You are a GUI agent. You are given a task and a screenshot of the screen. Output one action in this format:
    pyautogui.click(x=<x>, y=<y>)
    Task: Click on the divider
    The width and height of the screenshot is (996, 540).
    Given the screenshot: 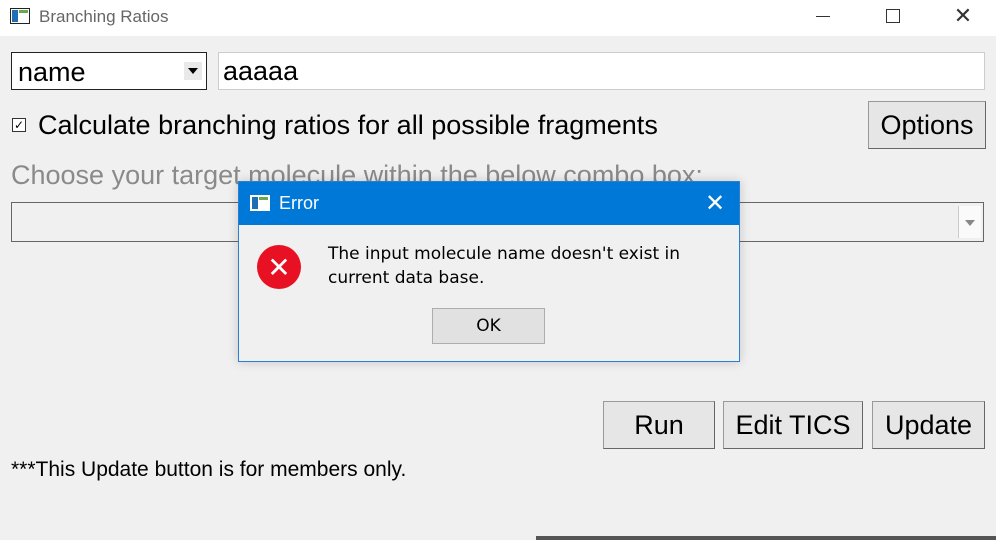 What is the action you would take?
    pyautogui.click(x=766, y=538)
    